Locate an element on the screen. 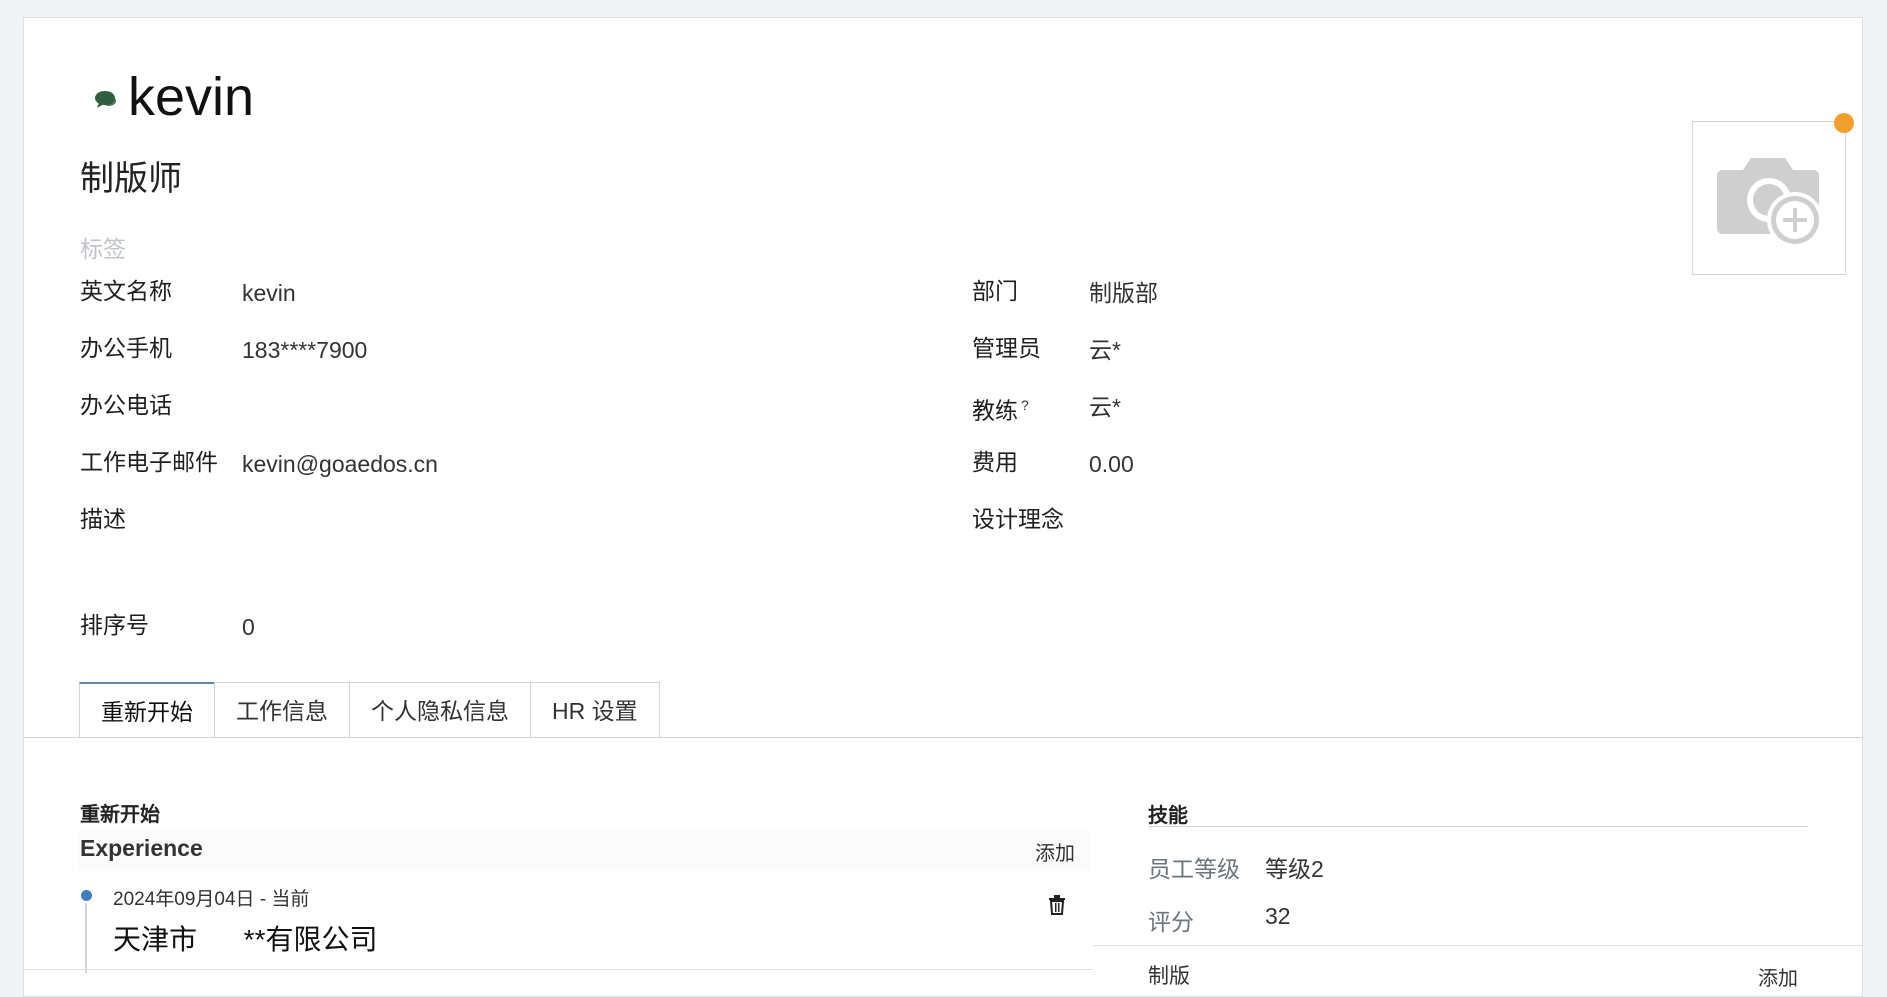  sequence-label: 排序号 is located at coordinates (114, 625).